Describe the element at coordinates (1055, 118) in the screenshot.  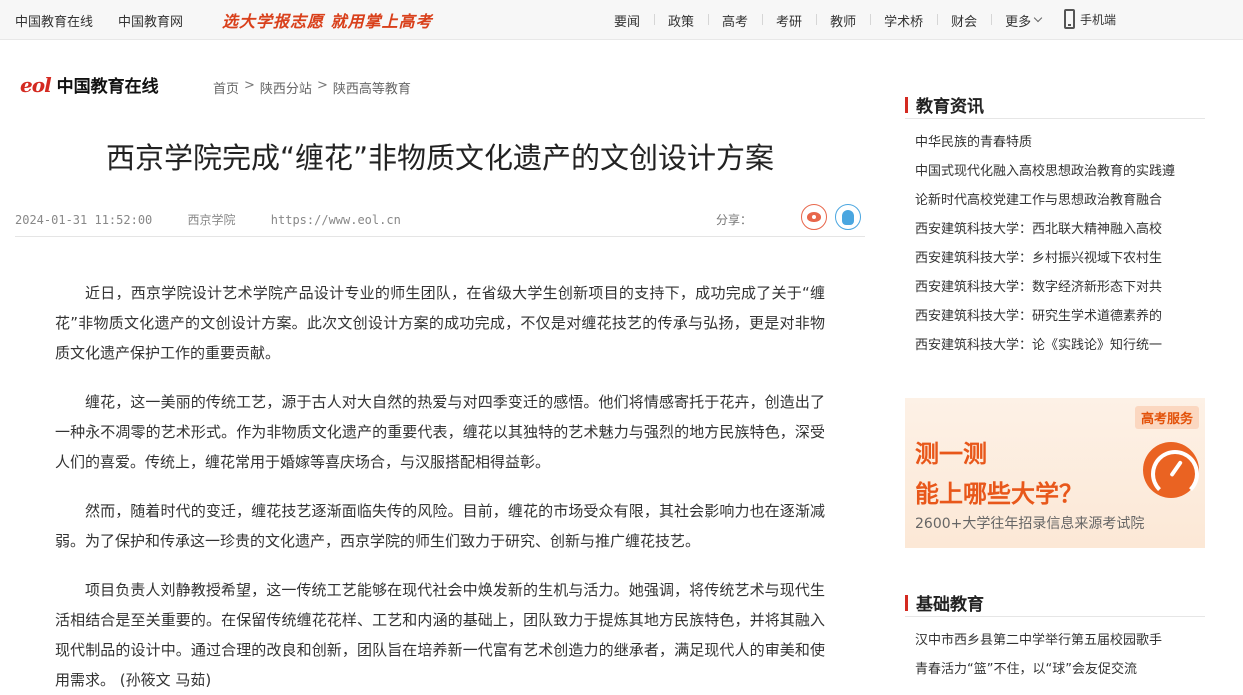
I see `news-section-rule` at that location.